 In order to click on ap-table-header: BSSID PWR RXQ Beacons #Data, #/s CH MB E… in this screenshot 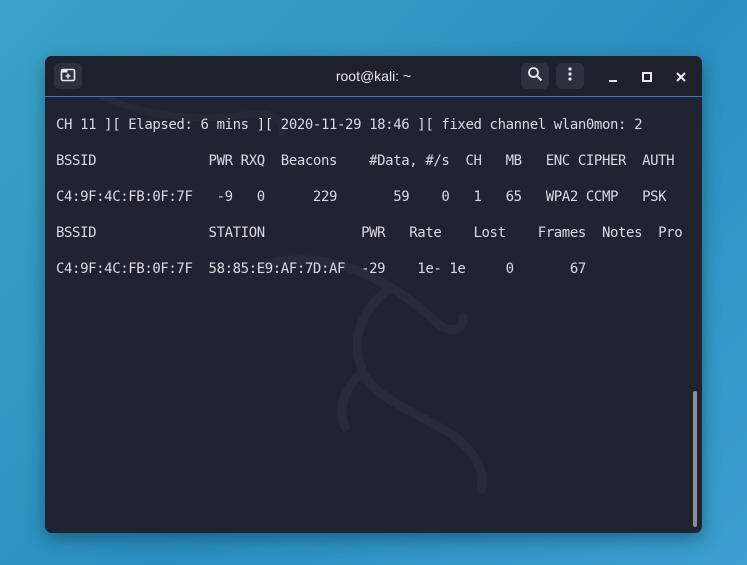, I will do `click(365, 161)`.